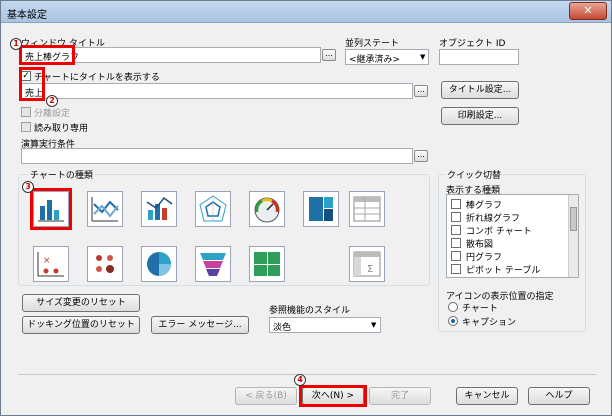 This screenshot has width=612, height=416. I want to click on detach-label: 分離設定, so click(52, 114).